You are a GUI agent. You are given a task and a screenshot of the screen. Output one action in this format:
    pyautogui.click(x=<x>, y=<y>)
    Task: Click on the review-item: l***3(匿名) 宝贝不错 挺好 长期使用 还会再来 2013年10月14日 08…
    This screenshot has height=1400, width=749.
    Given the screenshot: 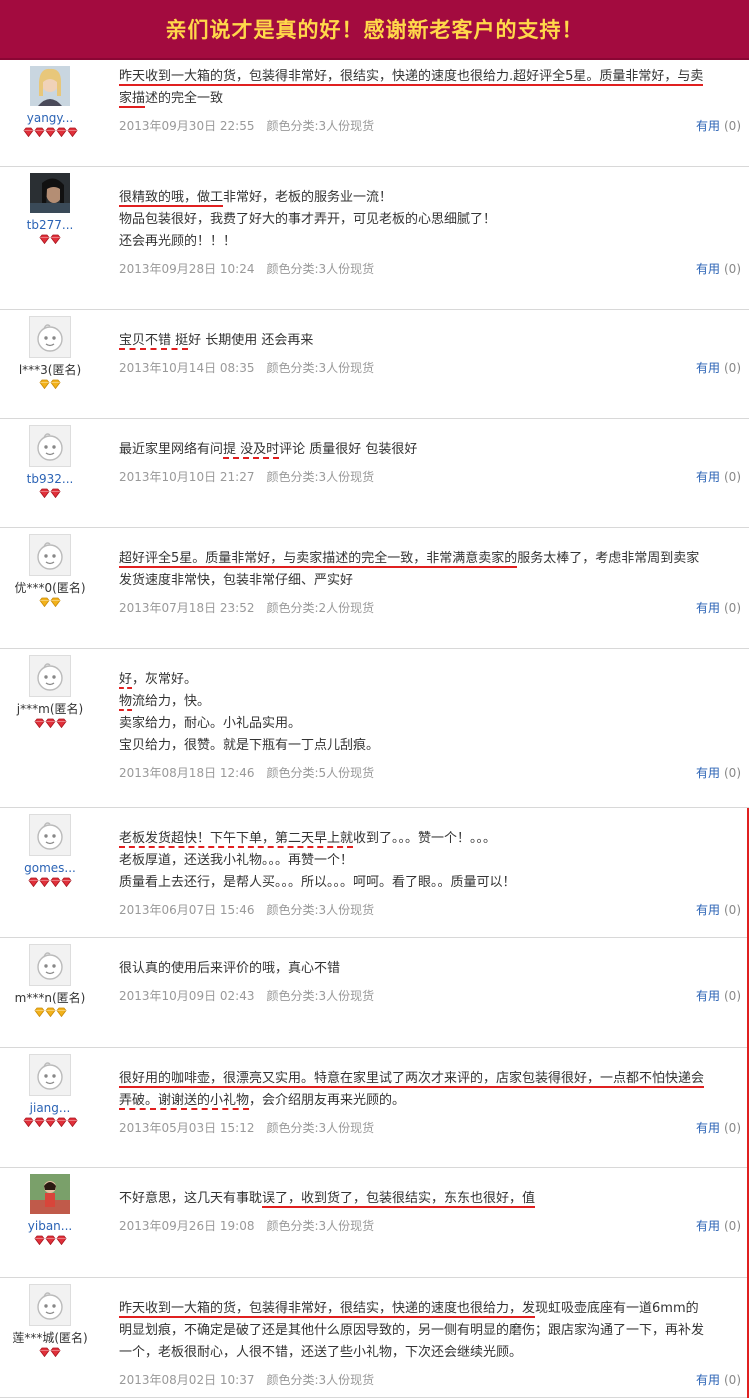 What is the action you would take?
    pyautogui.click(x=374, y=364)
    